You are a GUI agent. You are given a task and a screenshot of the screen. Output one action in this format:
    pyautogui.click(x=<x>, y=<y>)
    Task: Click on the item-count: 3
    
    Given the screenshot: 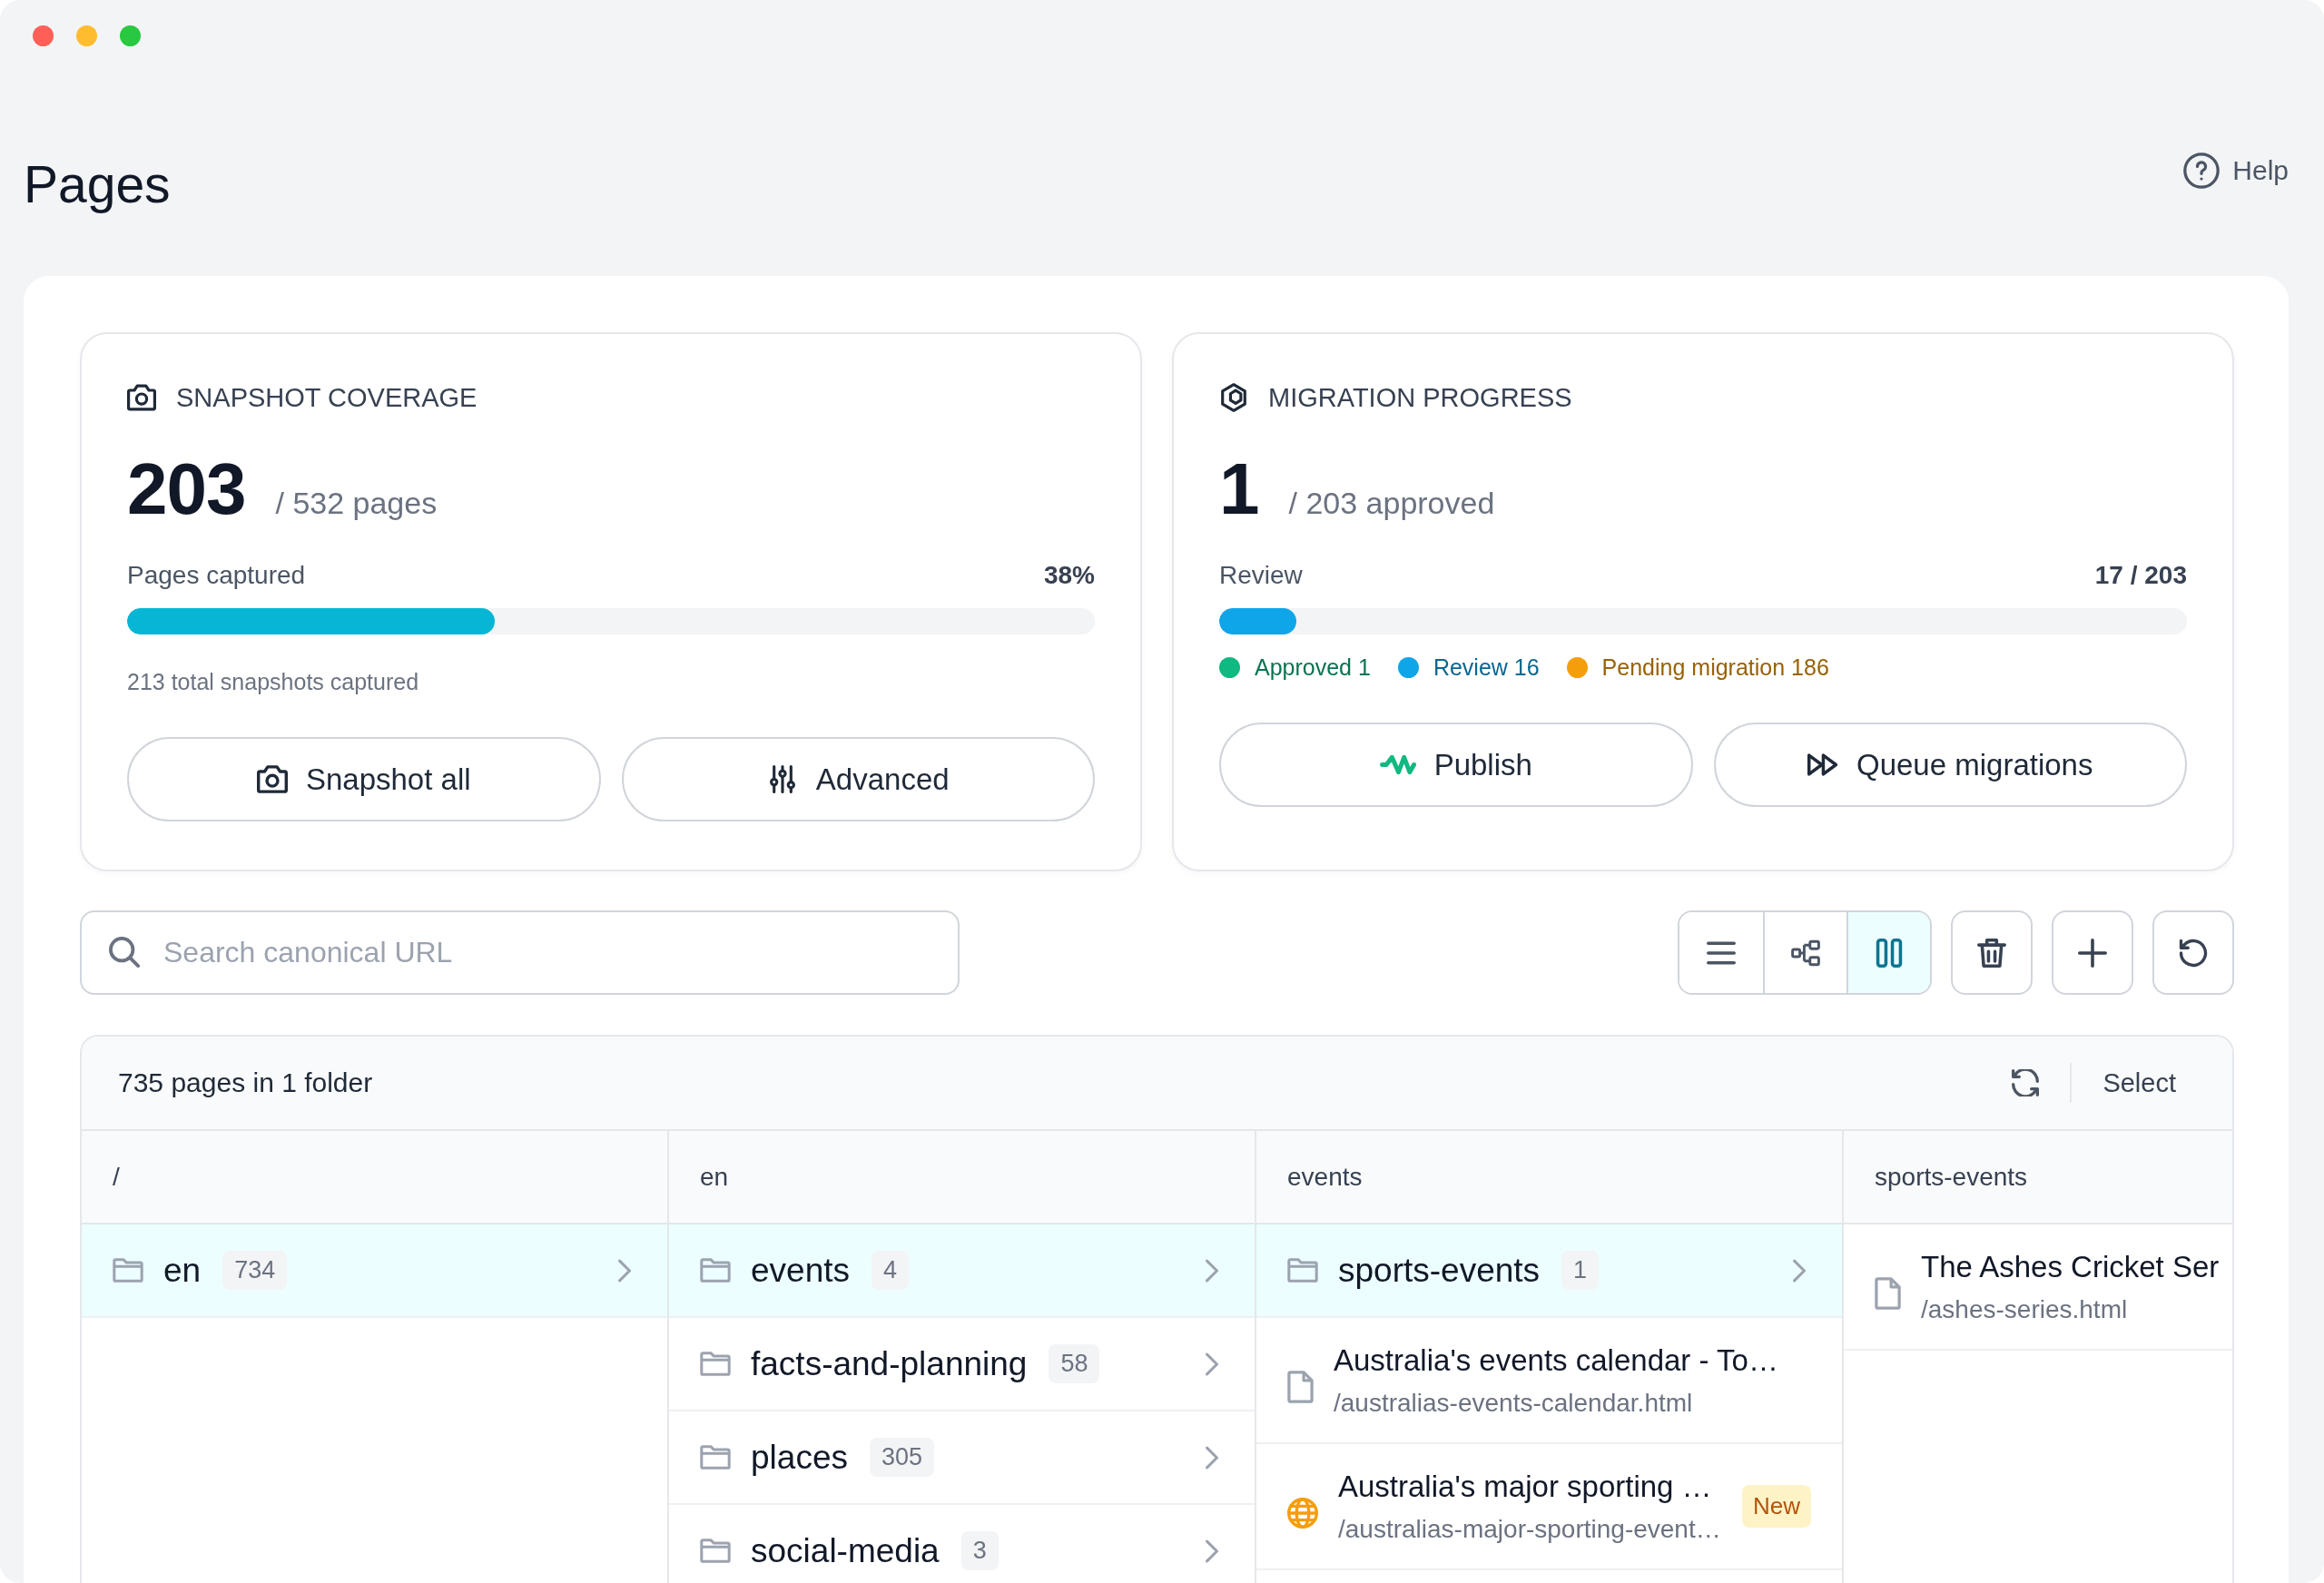 What is the action you would take?
    pyautogui.click(x=979, y=1550)
    